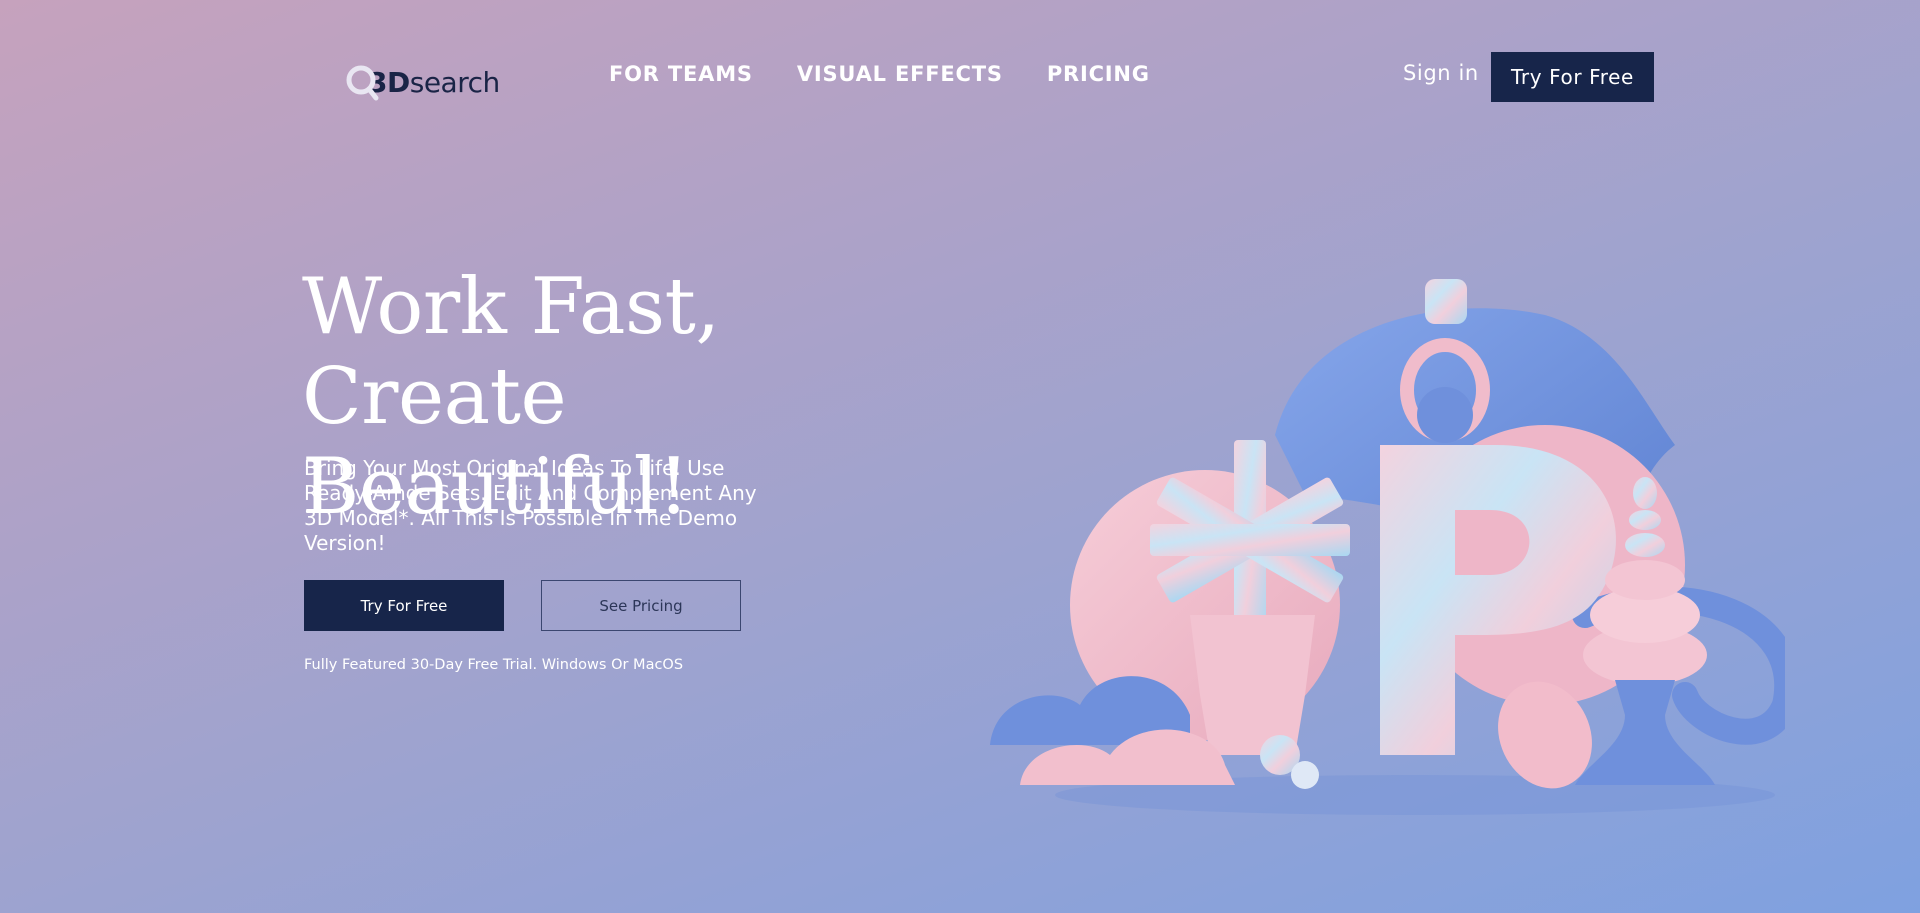 The height and width of the screenshot is (913, 1920). I want to click on try-for-free-button: Try For Free, so click(404, 605).